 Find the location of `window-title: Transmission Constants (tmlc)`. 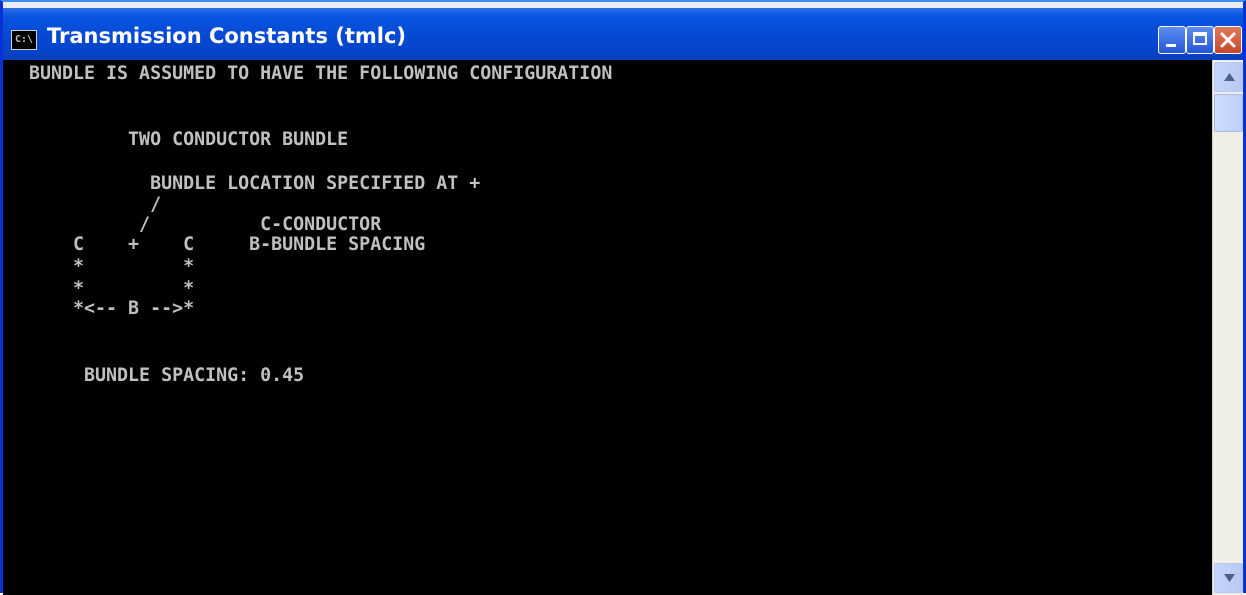

window-title: Transmission Constants (tmlc) is located at coordinates (227, 36).